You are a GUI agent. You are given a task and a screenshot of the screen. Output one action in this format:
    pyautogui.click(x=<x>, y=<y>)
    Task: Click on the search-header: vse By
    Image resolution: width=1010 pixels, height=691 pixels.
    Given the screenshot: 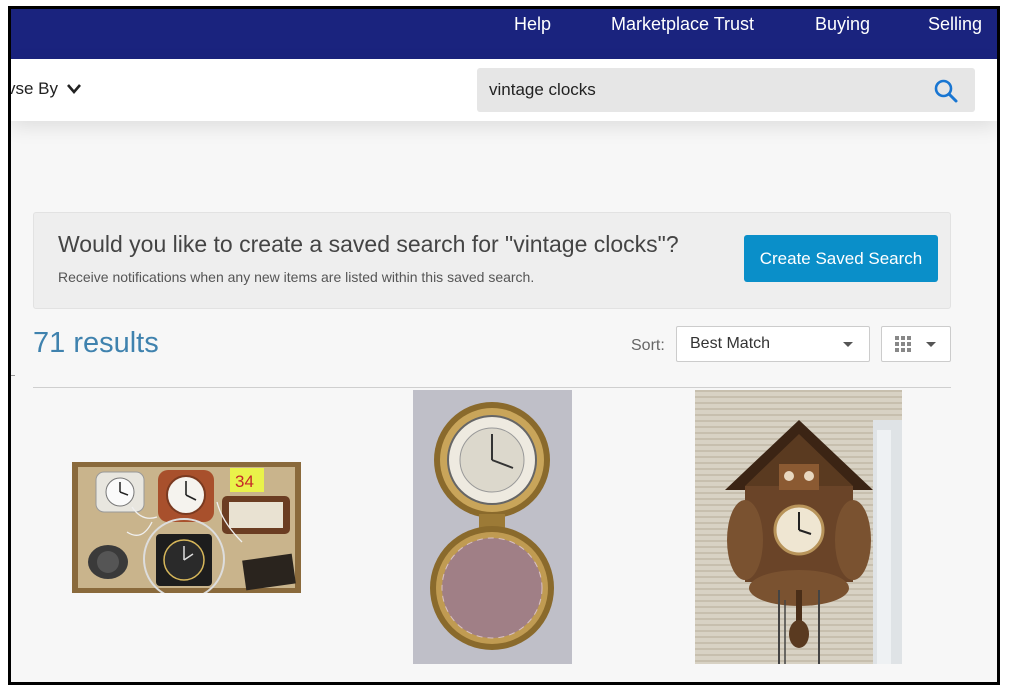 What is the action you would take?
    pyautogui.click(x=504, y=90)
    